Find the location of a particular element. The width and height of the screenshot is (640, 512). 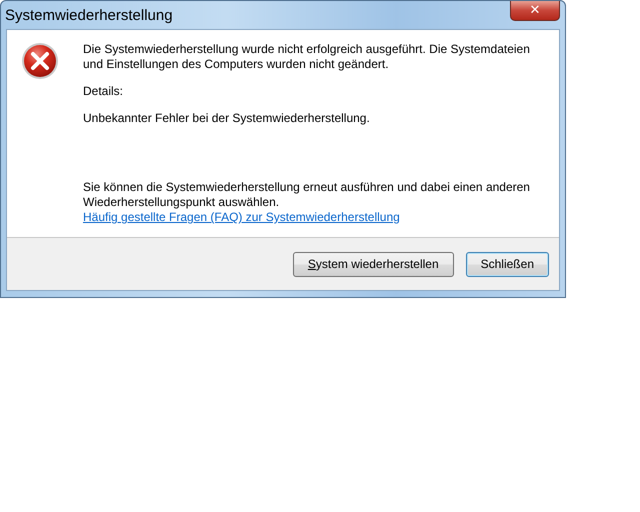

close-button: ✕ is located at coordinates (535, 11).